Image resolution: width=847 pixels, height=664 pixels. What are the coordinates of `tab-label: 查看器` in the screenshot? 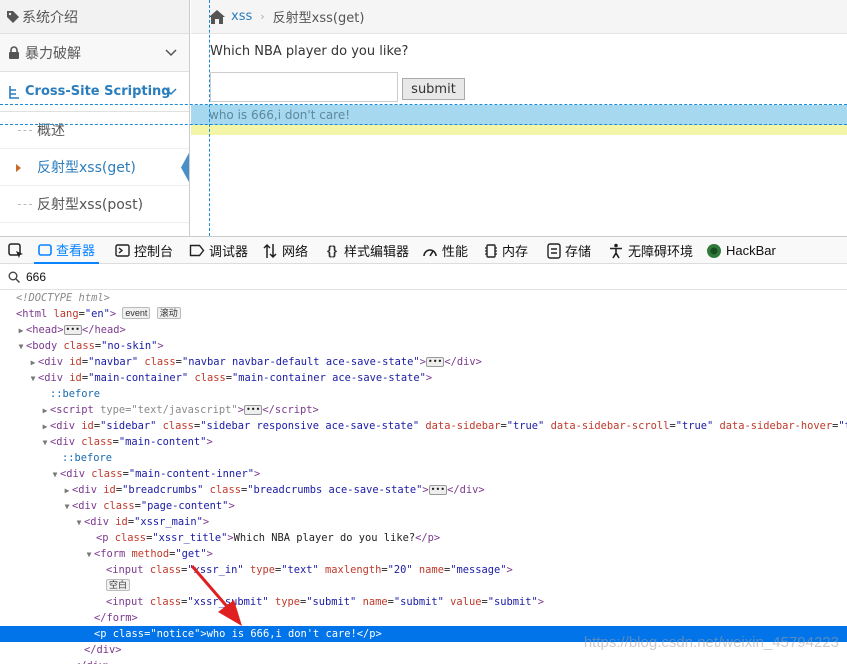 It's located at (76, 250).